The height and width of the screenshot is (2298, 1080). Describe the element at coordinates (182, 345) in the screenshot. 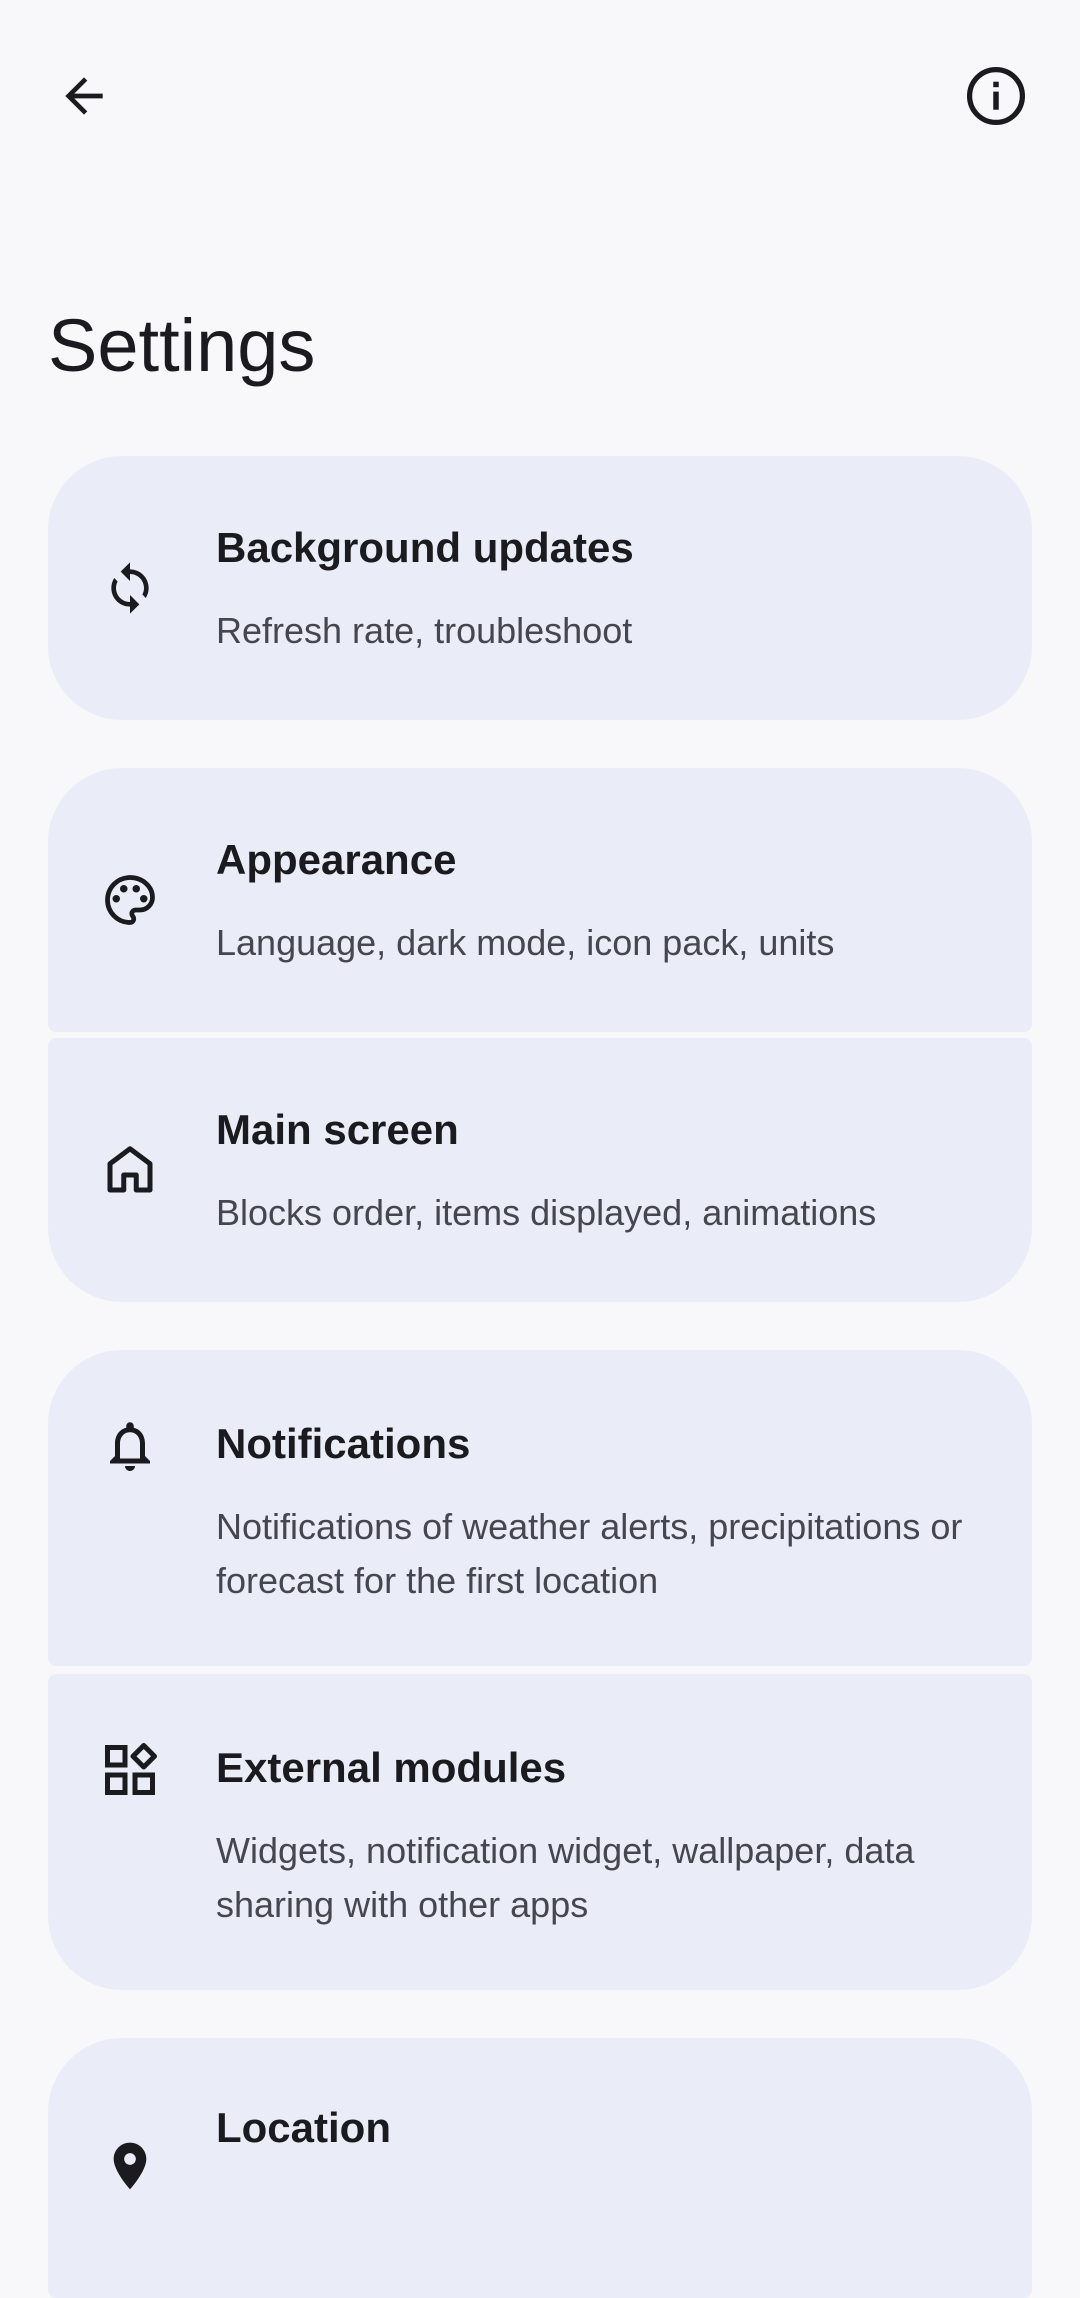

I see `page-title: Settings` at that location.